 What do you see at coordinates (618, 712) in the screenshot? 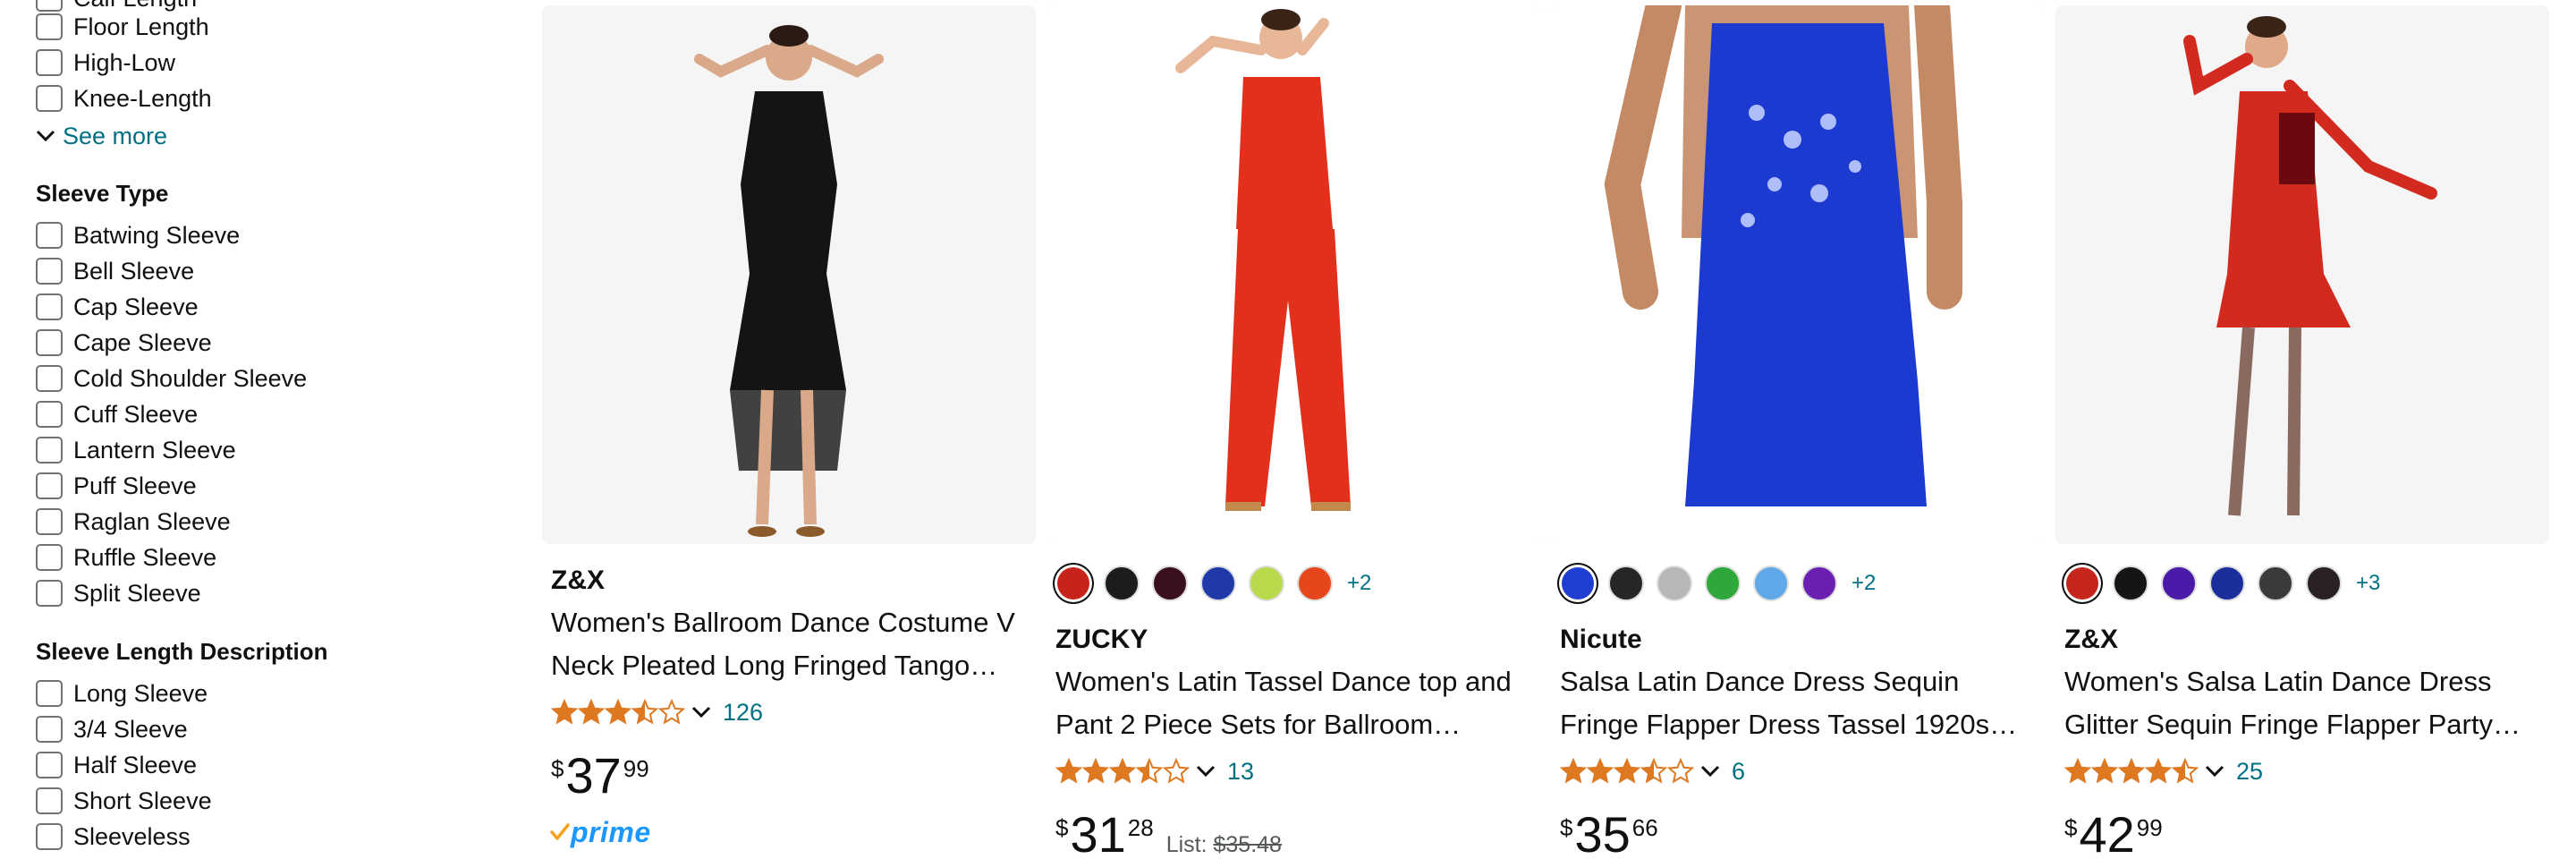
I see `rating-stars` at bounding box center [618, 712].